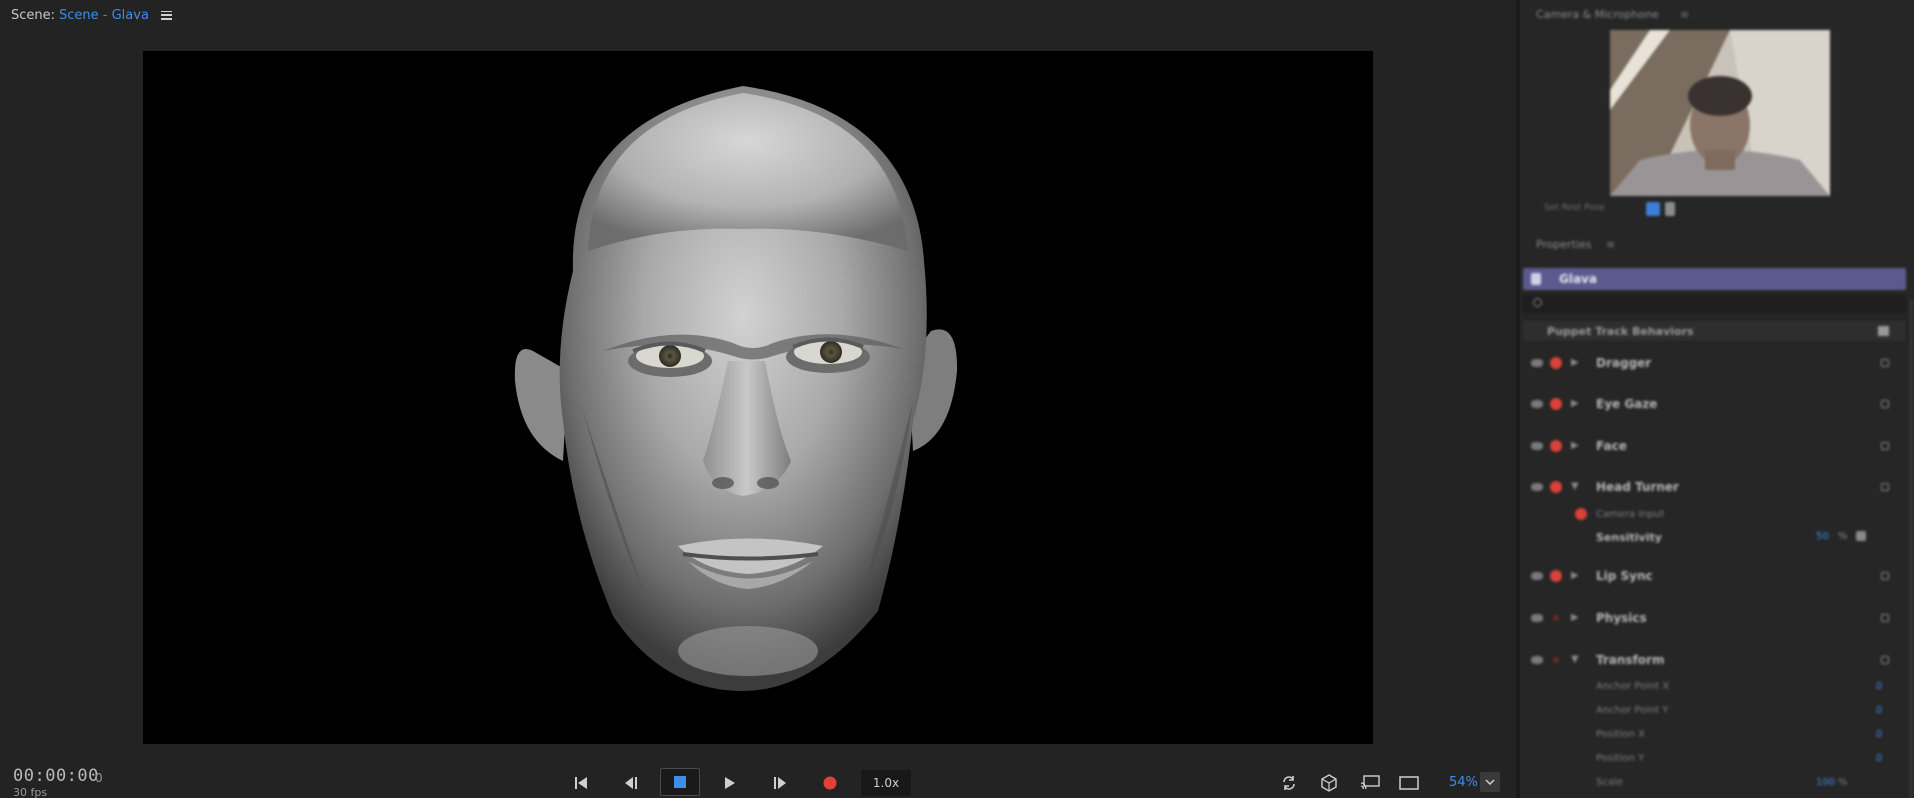 Image resolution: width=1914 pixels, height=798 pixels. What do you see at coordinates (1911, 549) in the screenshot?
I see `scrollbar` at bounding box center [1911, 549].